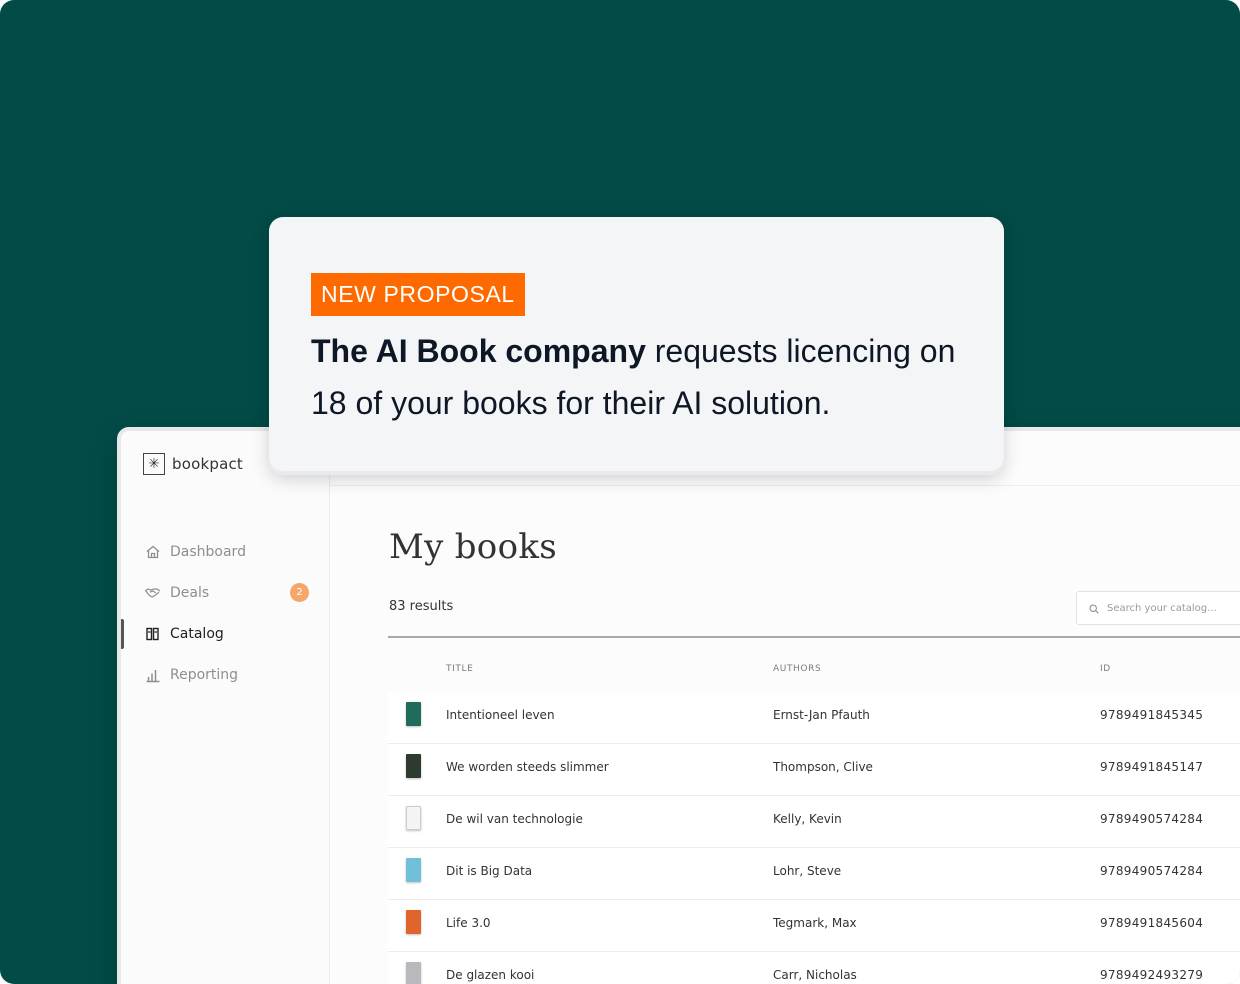 Image resolution: width=1240 pixels, height=984 pixels. What do you see at coordinates (490, 975) in the screenshot?
I see `book-title: De glazen kooi` at bounding box center [490, 975].